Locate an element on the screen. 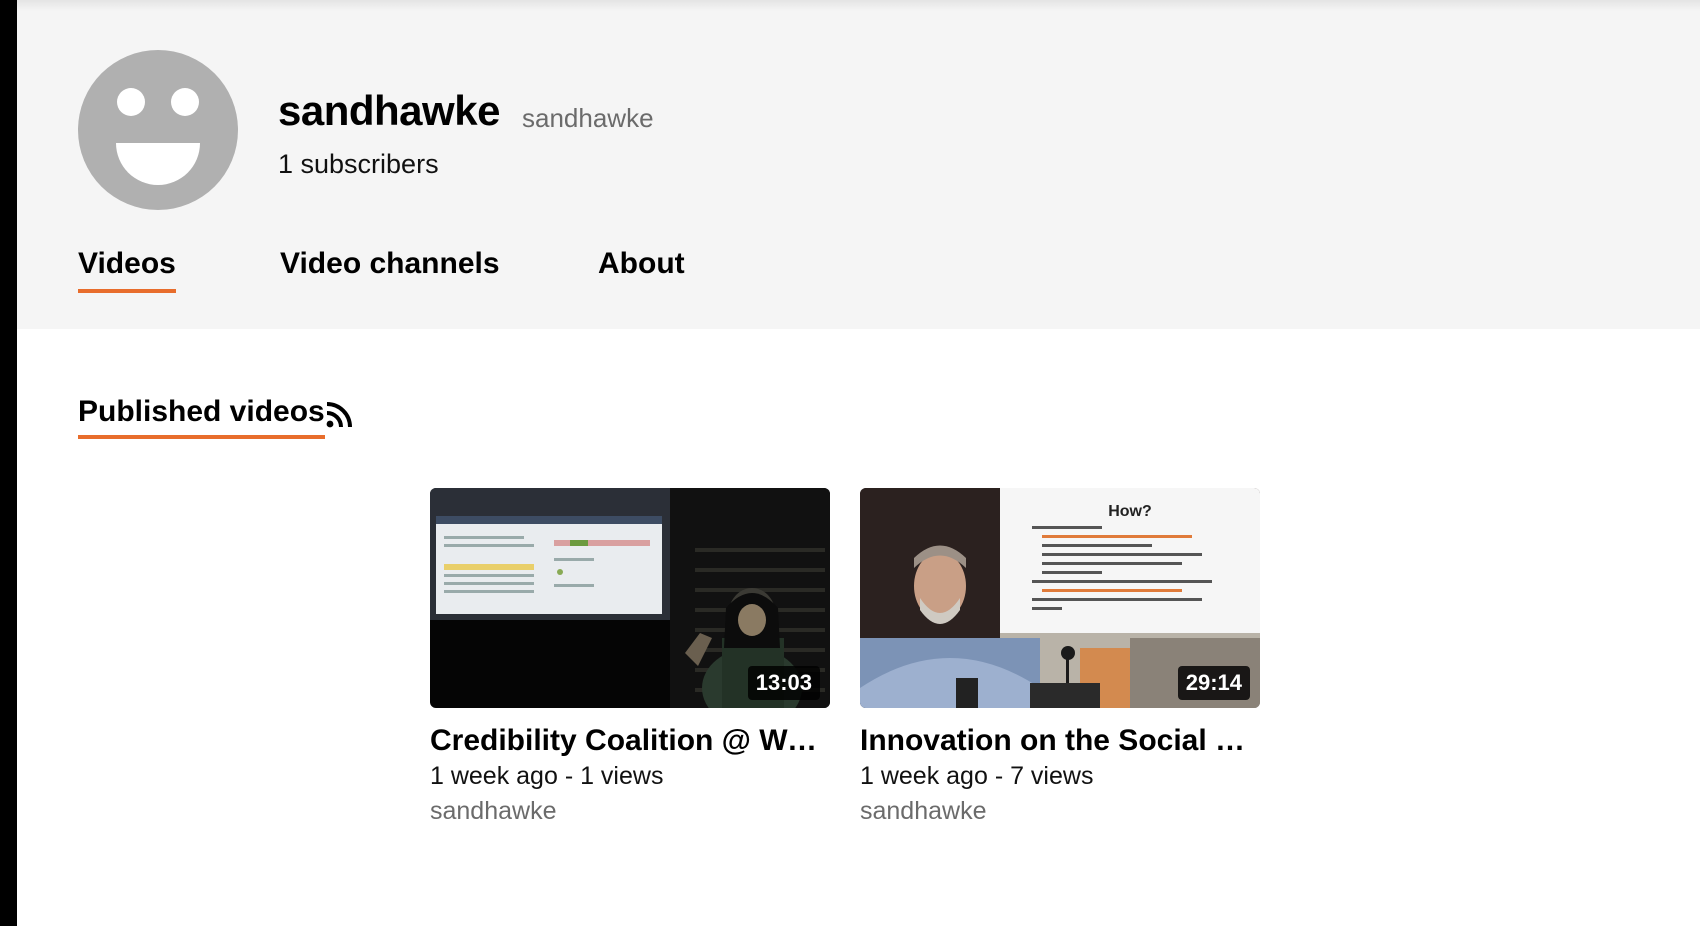 The height and width of the screenshot is (926, 1700). subscriber-count: 1 subscribers is located at coordinates (358, 164).